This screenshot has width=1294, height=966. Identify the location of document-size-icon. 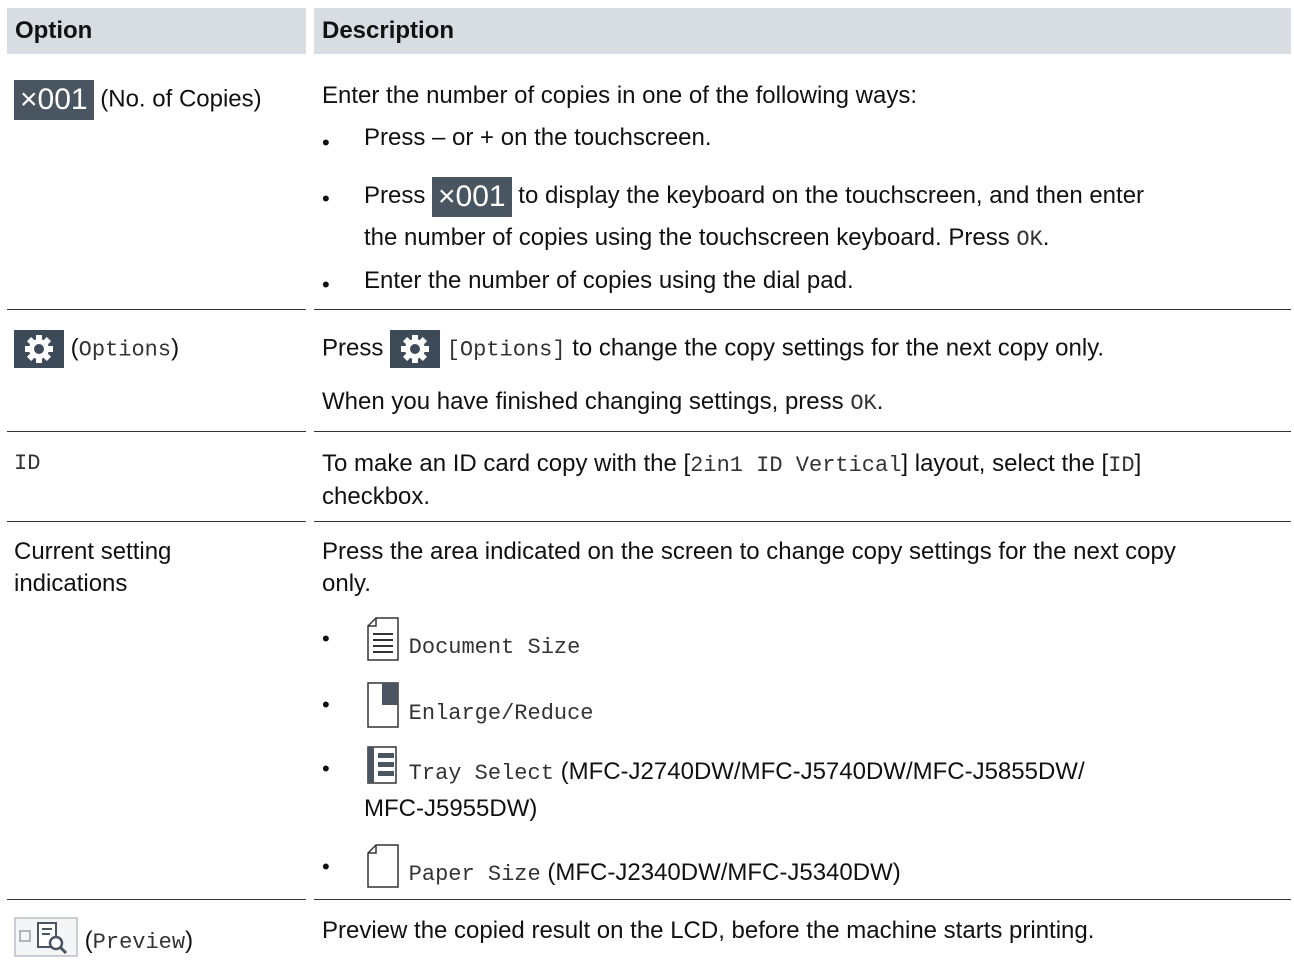
(383, 646).